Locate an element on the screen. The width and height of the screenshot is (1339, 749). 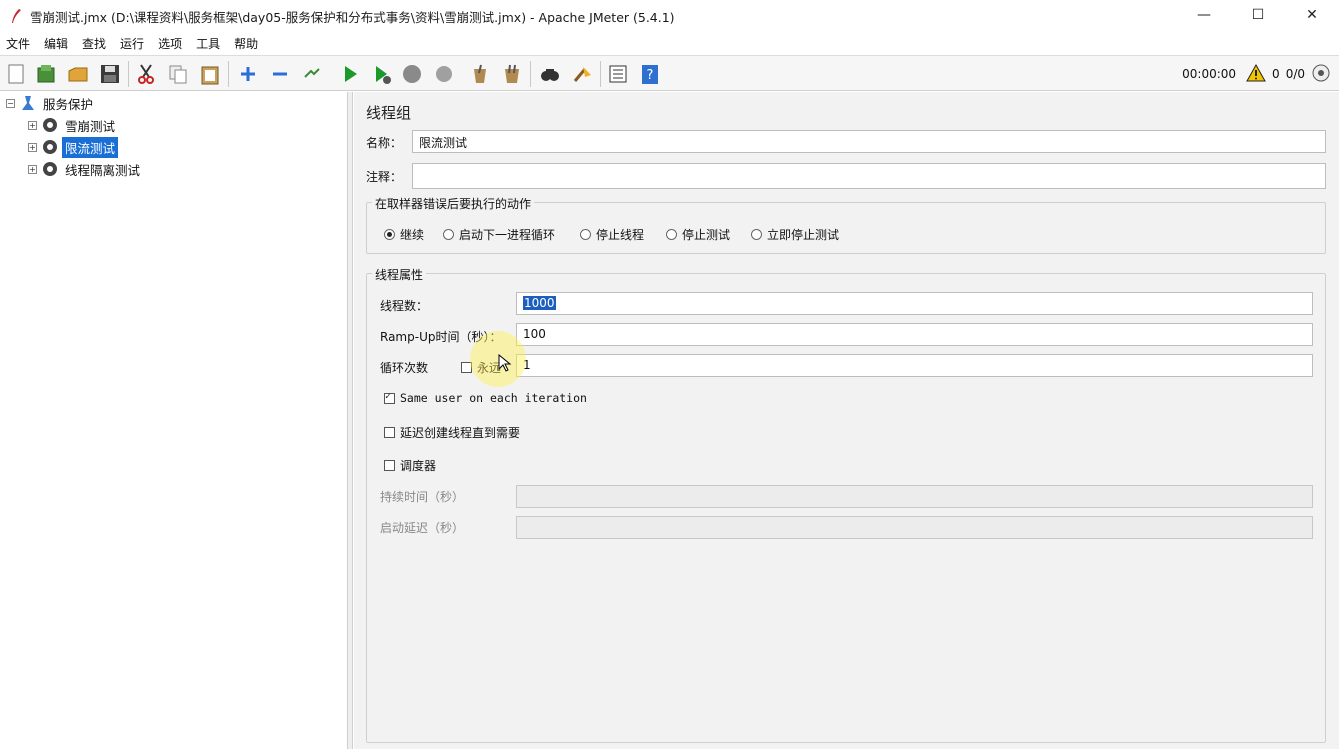
loop-count-field: 1 is located at coordinates (914, 365).